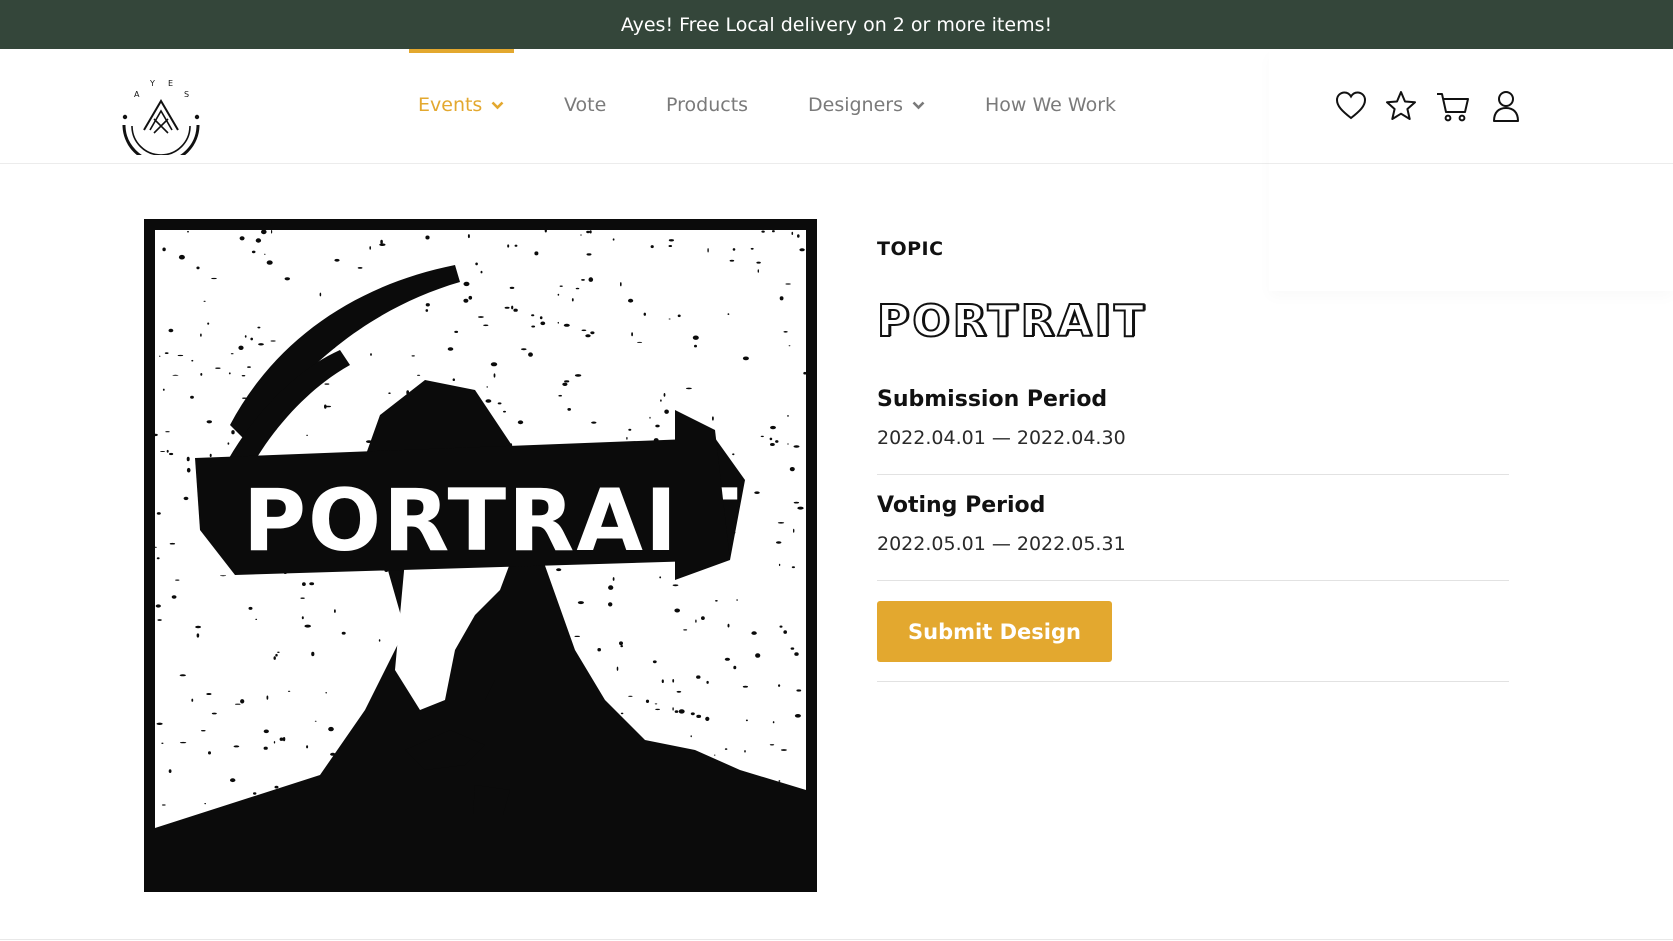 The width and height of the screenshot is (1673, 941). I want to click on nav-item-how-we-work: How We Work, so click(1050, 105).